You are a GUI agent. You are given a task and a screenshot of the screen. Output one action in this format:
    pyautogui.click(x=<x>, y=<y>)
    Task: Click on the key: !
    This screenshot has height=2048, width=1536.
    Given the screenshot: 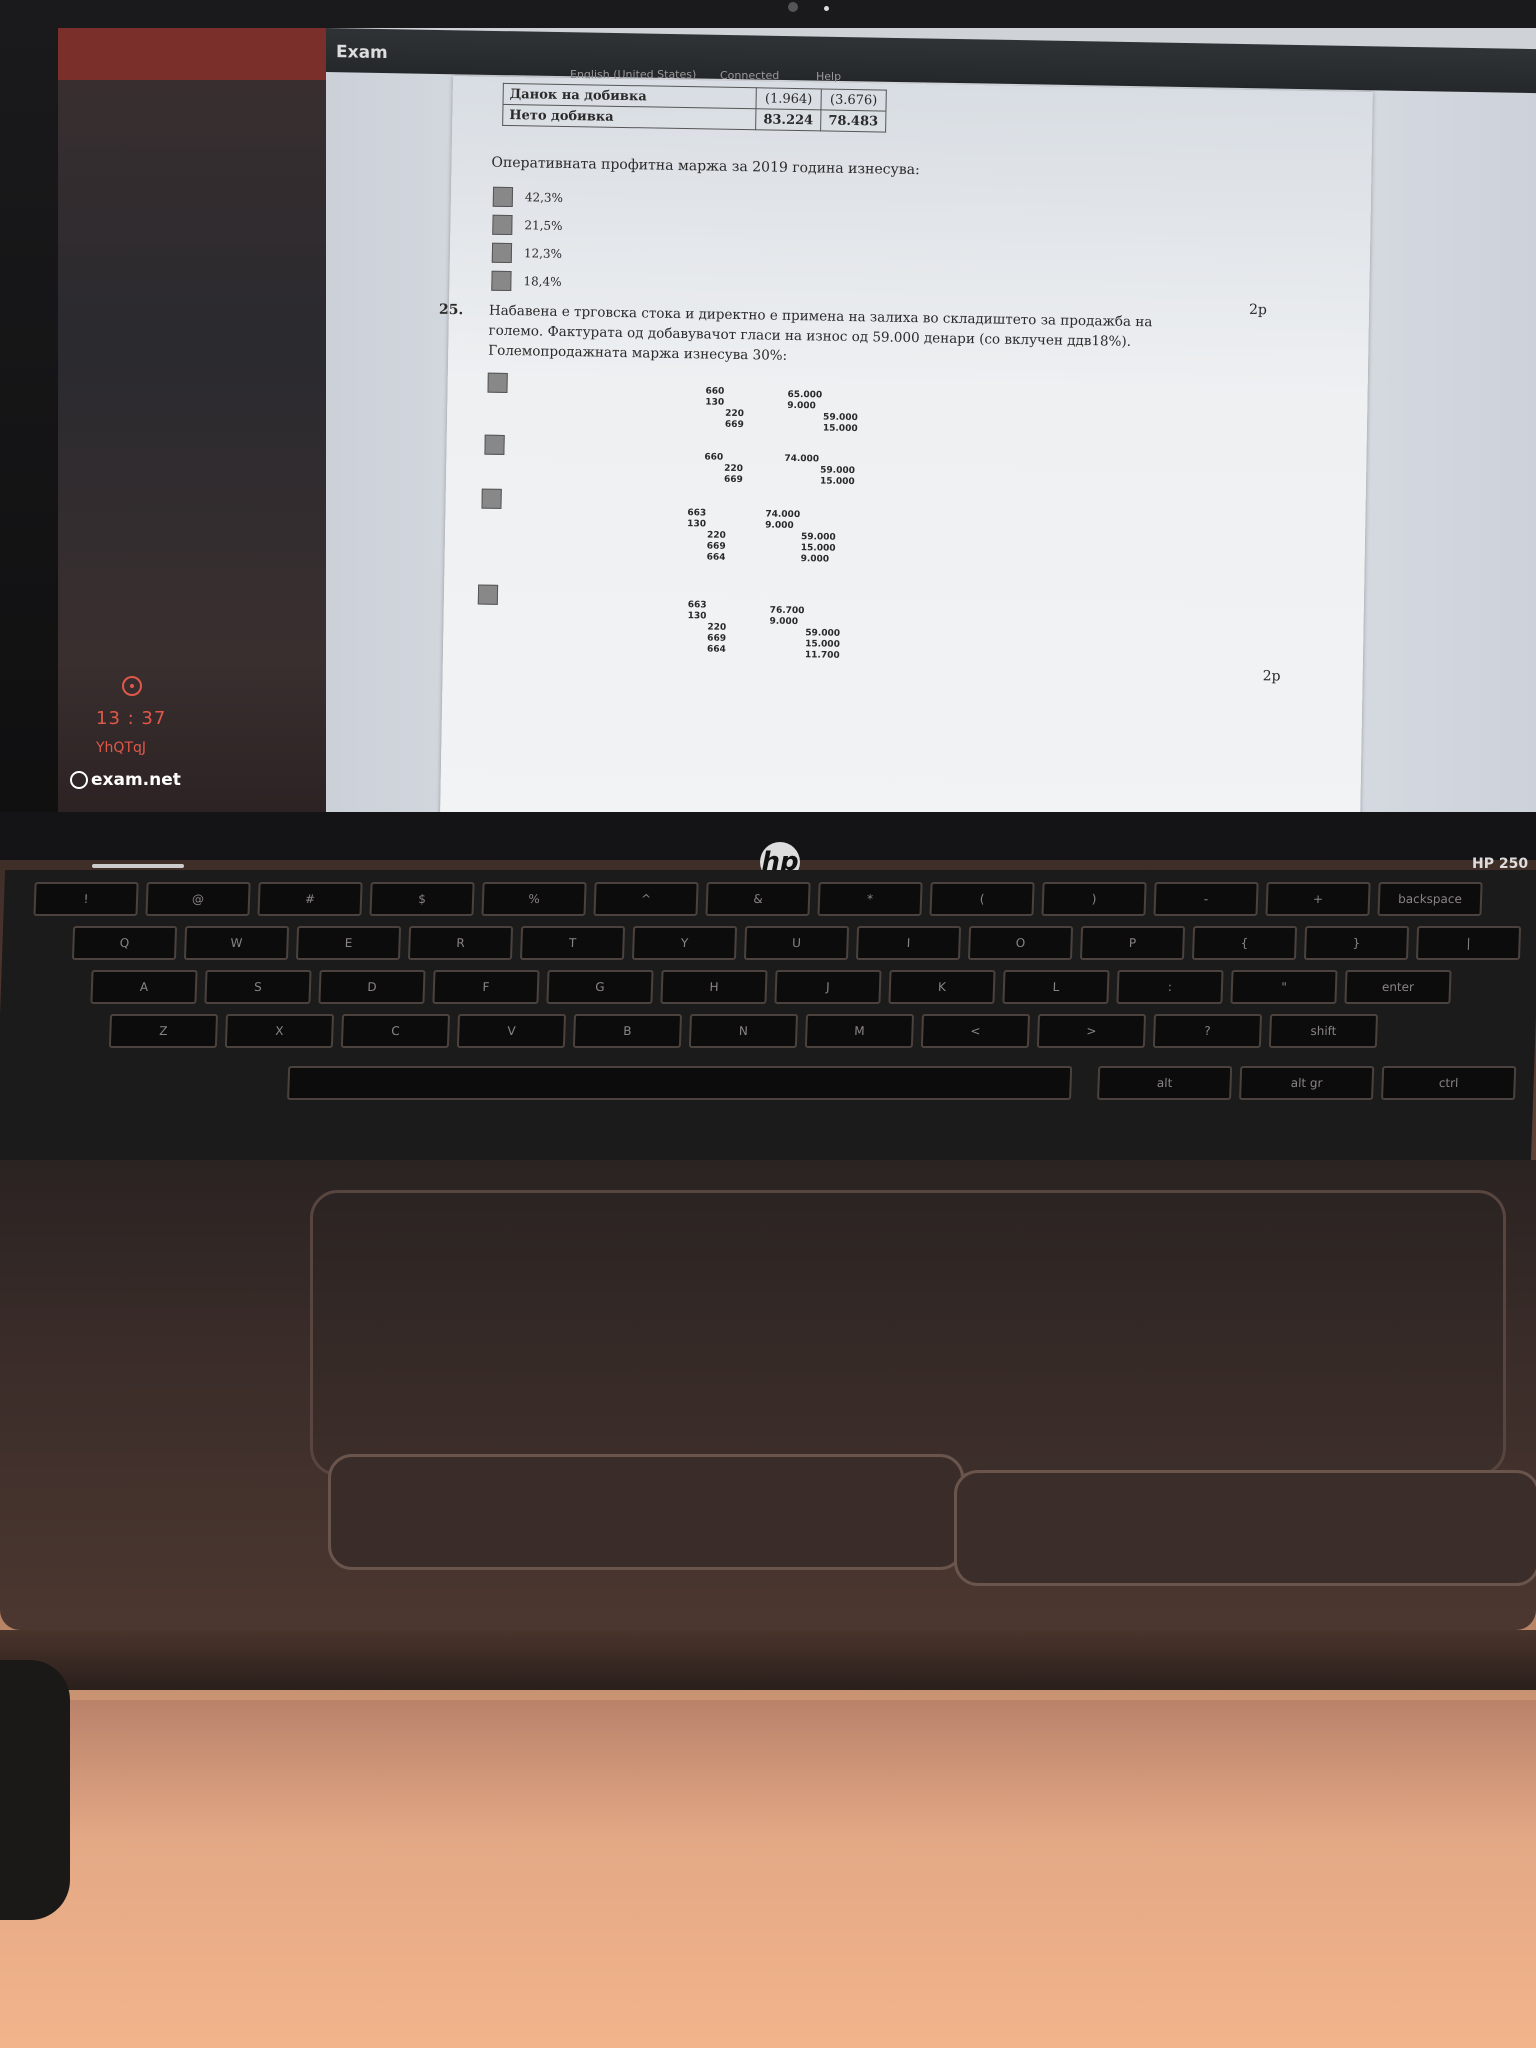 What is the action you would take?
    pyautogui.click(x=86, y=899)
    